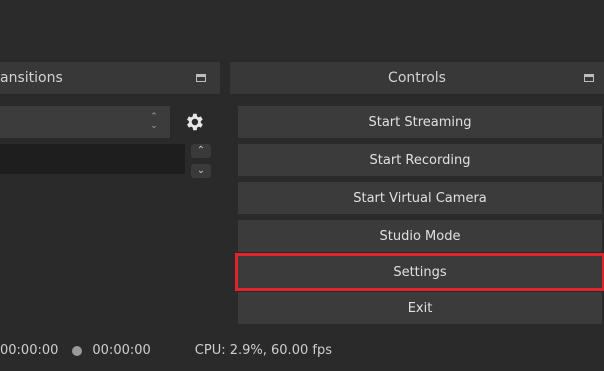 The height and width of the screenshot is (371, 604). Describe the element at coordinates (110, 78) in the screenshot. I see `transitions-dock-header: ansitions` at that location.